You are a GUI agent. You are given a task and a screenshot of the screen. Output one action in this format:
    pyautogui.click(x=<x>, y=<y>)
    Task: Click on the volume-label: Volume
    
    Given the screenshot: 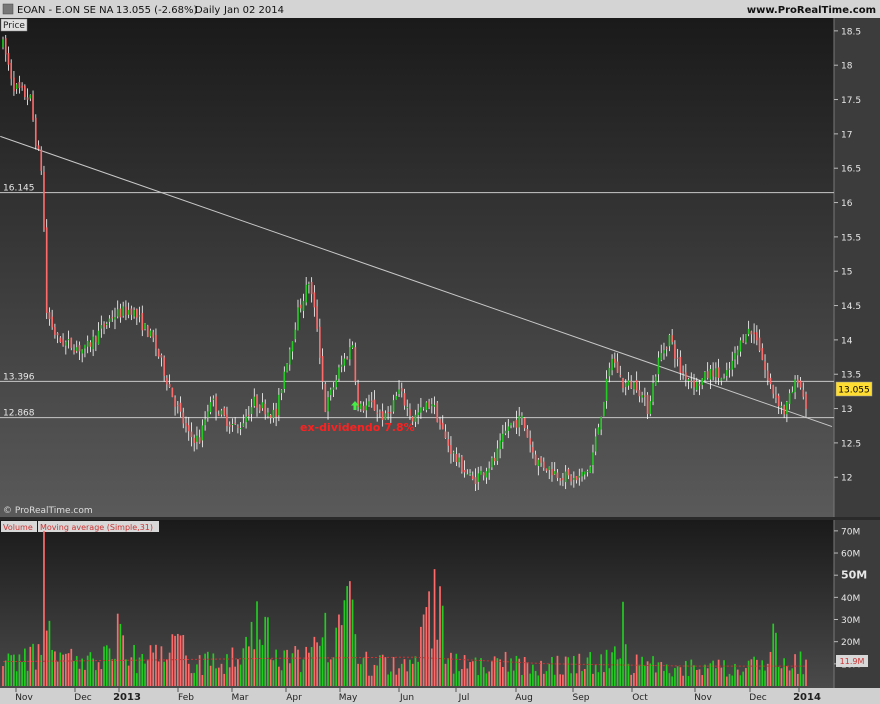 What is the action you would take?
    pyautogui.click(x=18, y=527)
    